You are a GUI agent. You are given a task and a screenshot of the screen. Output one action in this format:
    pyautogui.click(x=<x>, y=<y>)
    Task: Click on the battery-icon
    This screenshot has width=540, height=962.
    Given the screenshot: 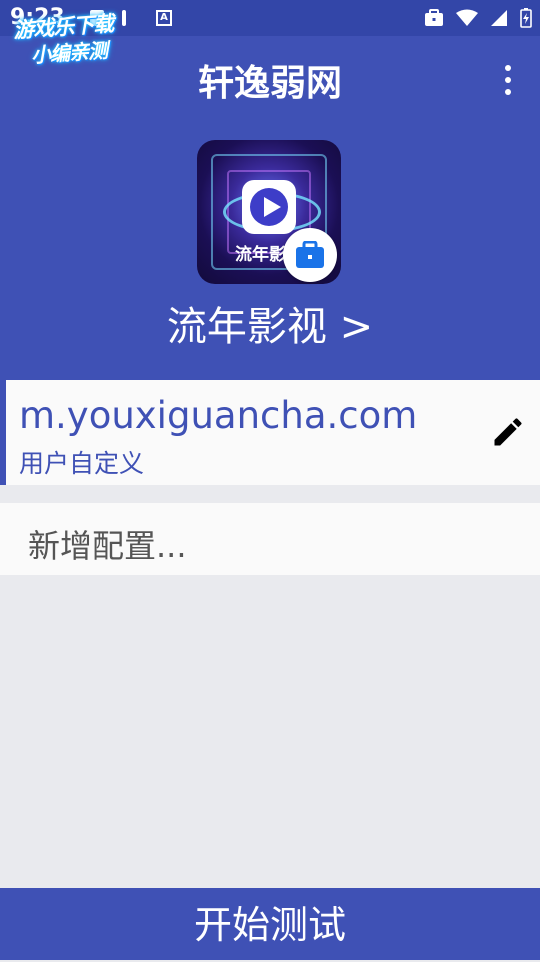 What is the action you would take?
    pyautogui.click(x=526, y=18)
    